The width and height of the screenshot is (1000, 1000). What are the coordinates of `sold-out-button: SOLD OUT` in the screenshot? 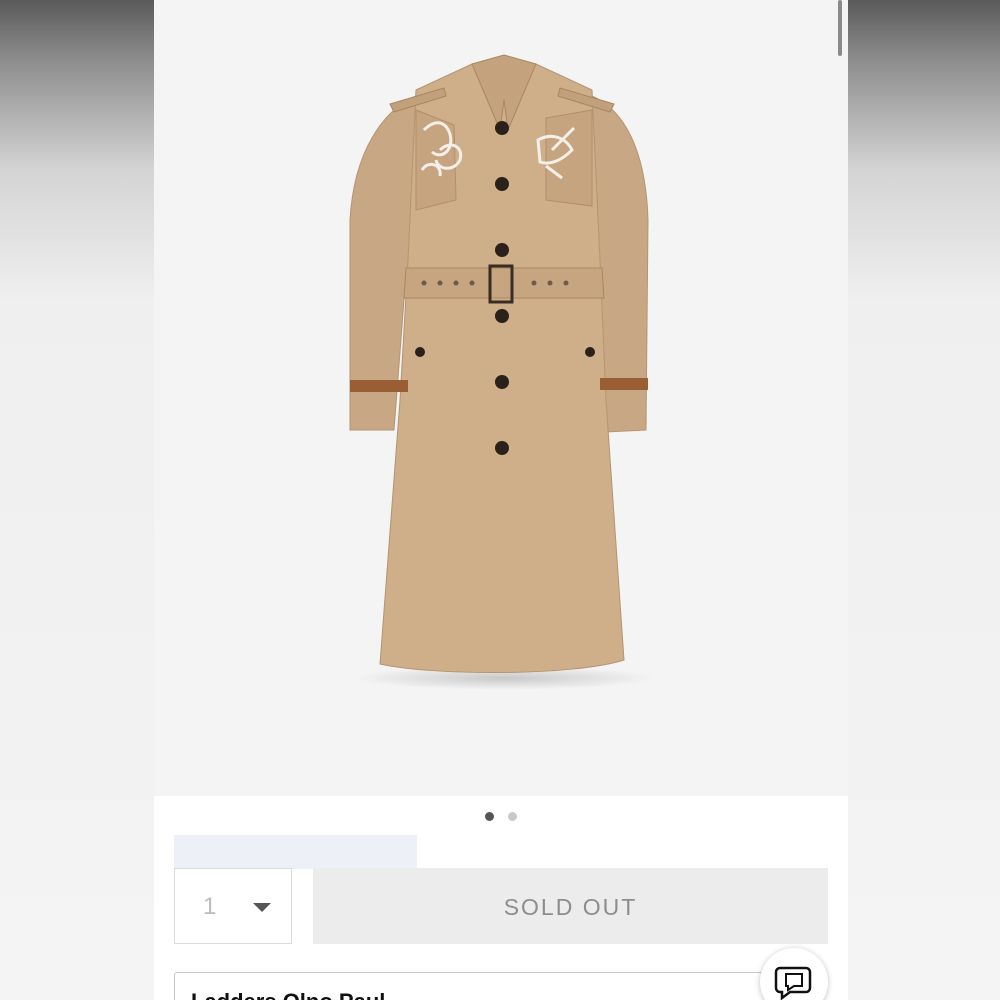 It's located at (570, 906).